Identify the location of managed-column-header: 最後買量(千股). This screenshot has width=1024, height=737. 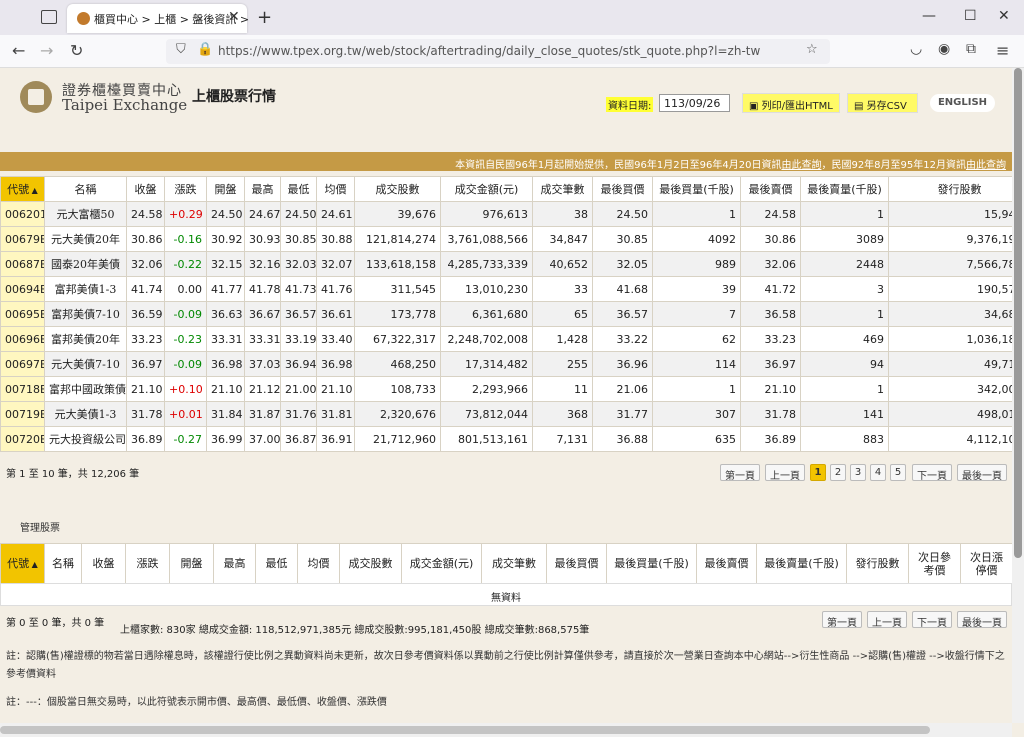
(651, 563).